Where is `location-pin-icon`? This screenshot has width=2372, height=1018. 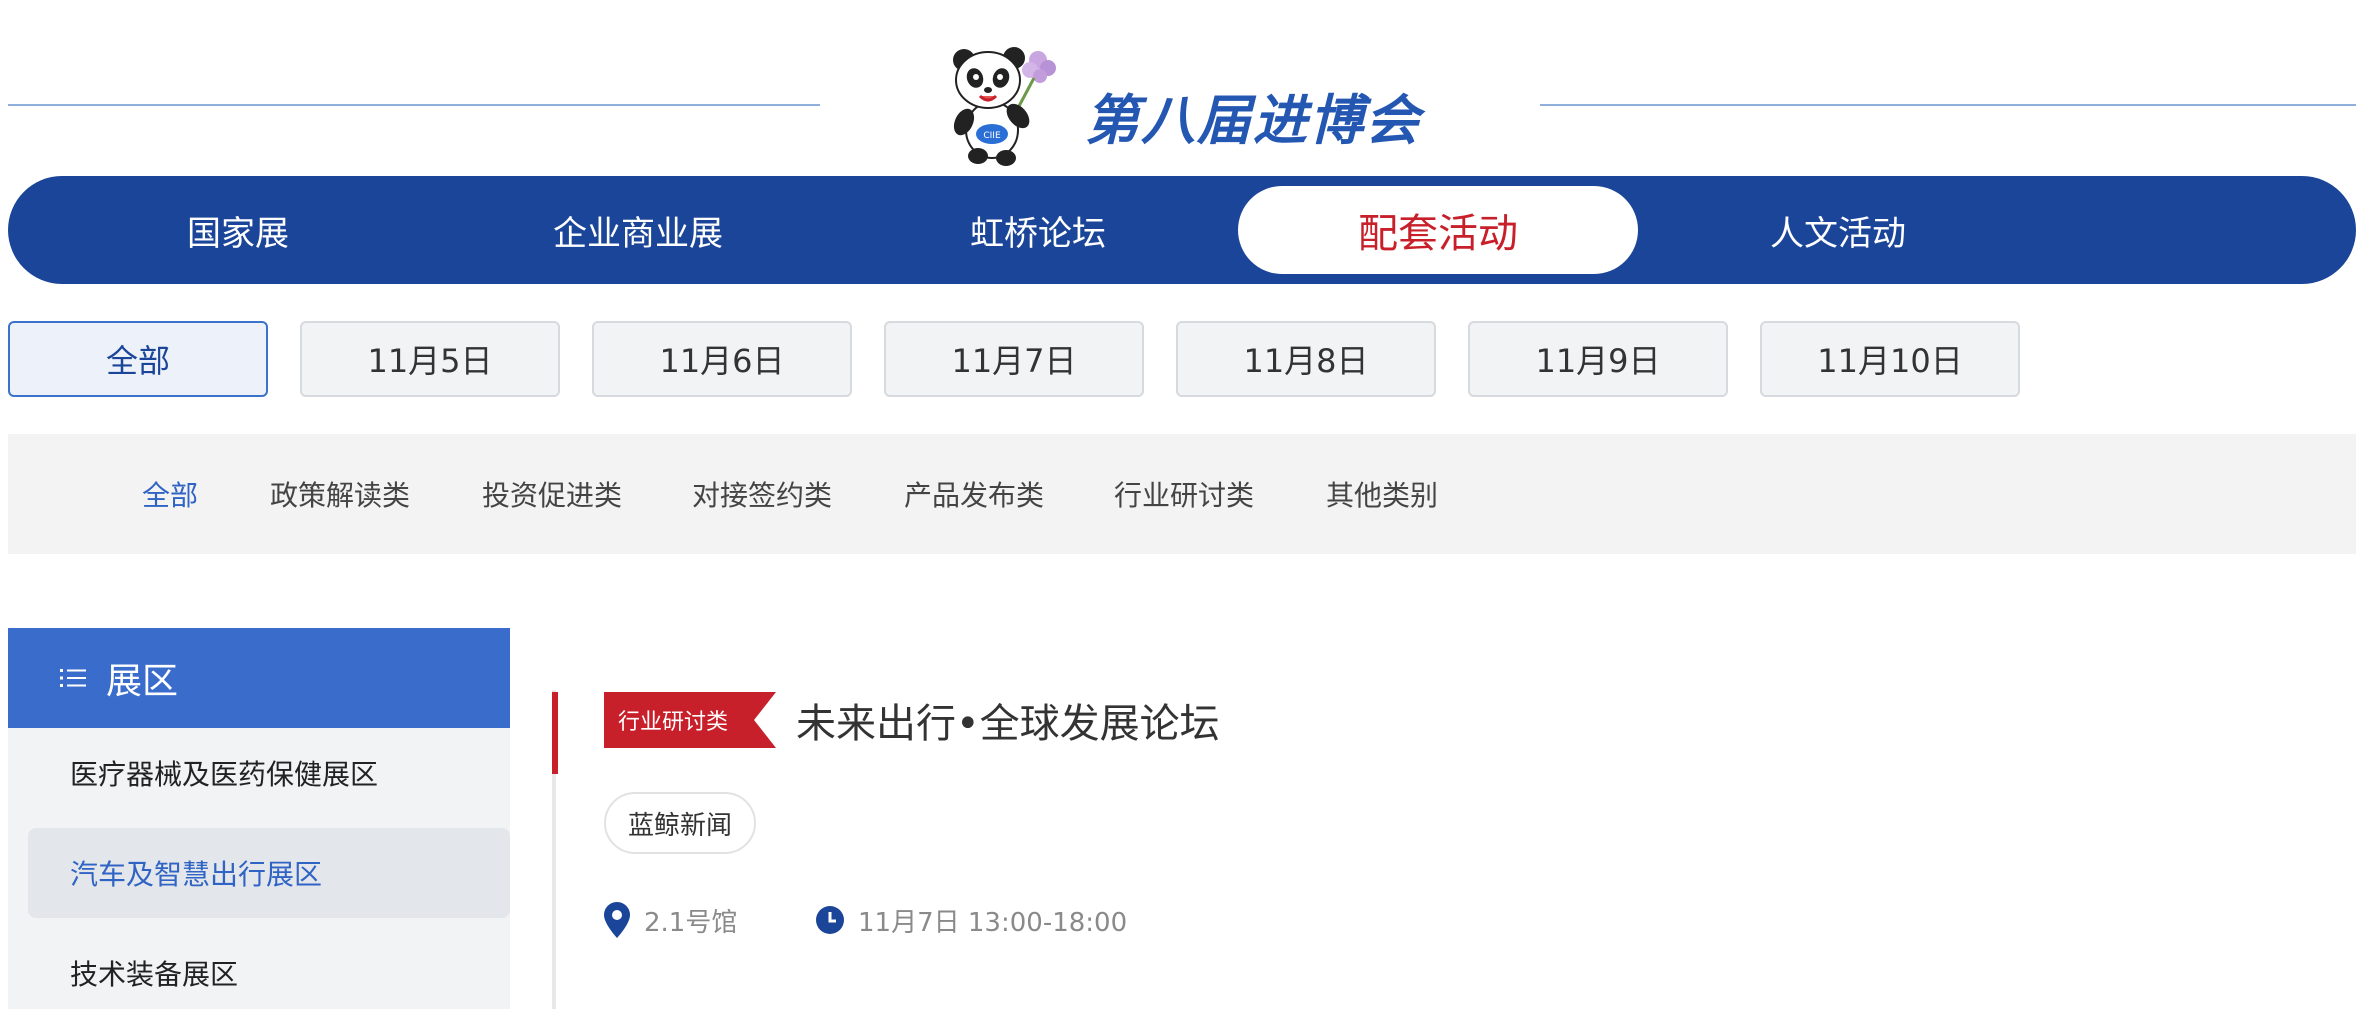 location-pin-icon is located at coordinates (617, 920).